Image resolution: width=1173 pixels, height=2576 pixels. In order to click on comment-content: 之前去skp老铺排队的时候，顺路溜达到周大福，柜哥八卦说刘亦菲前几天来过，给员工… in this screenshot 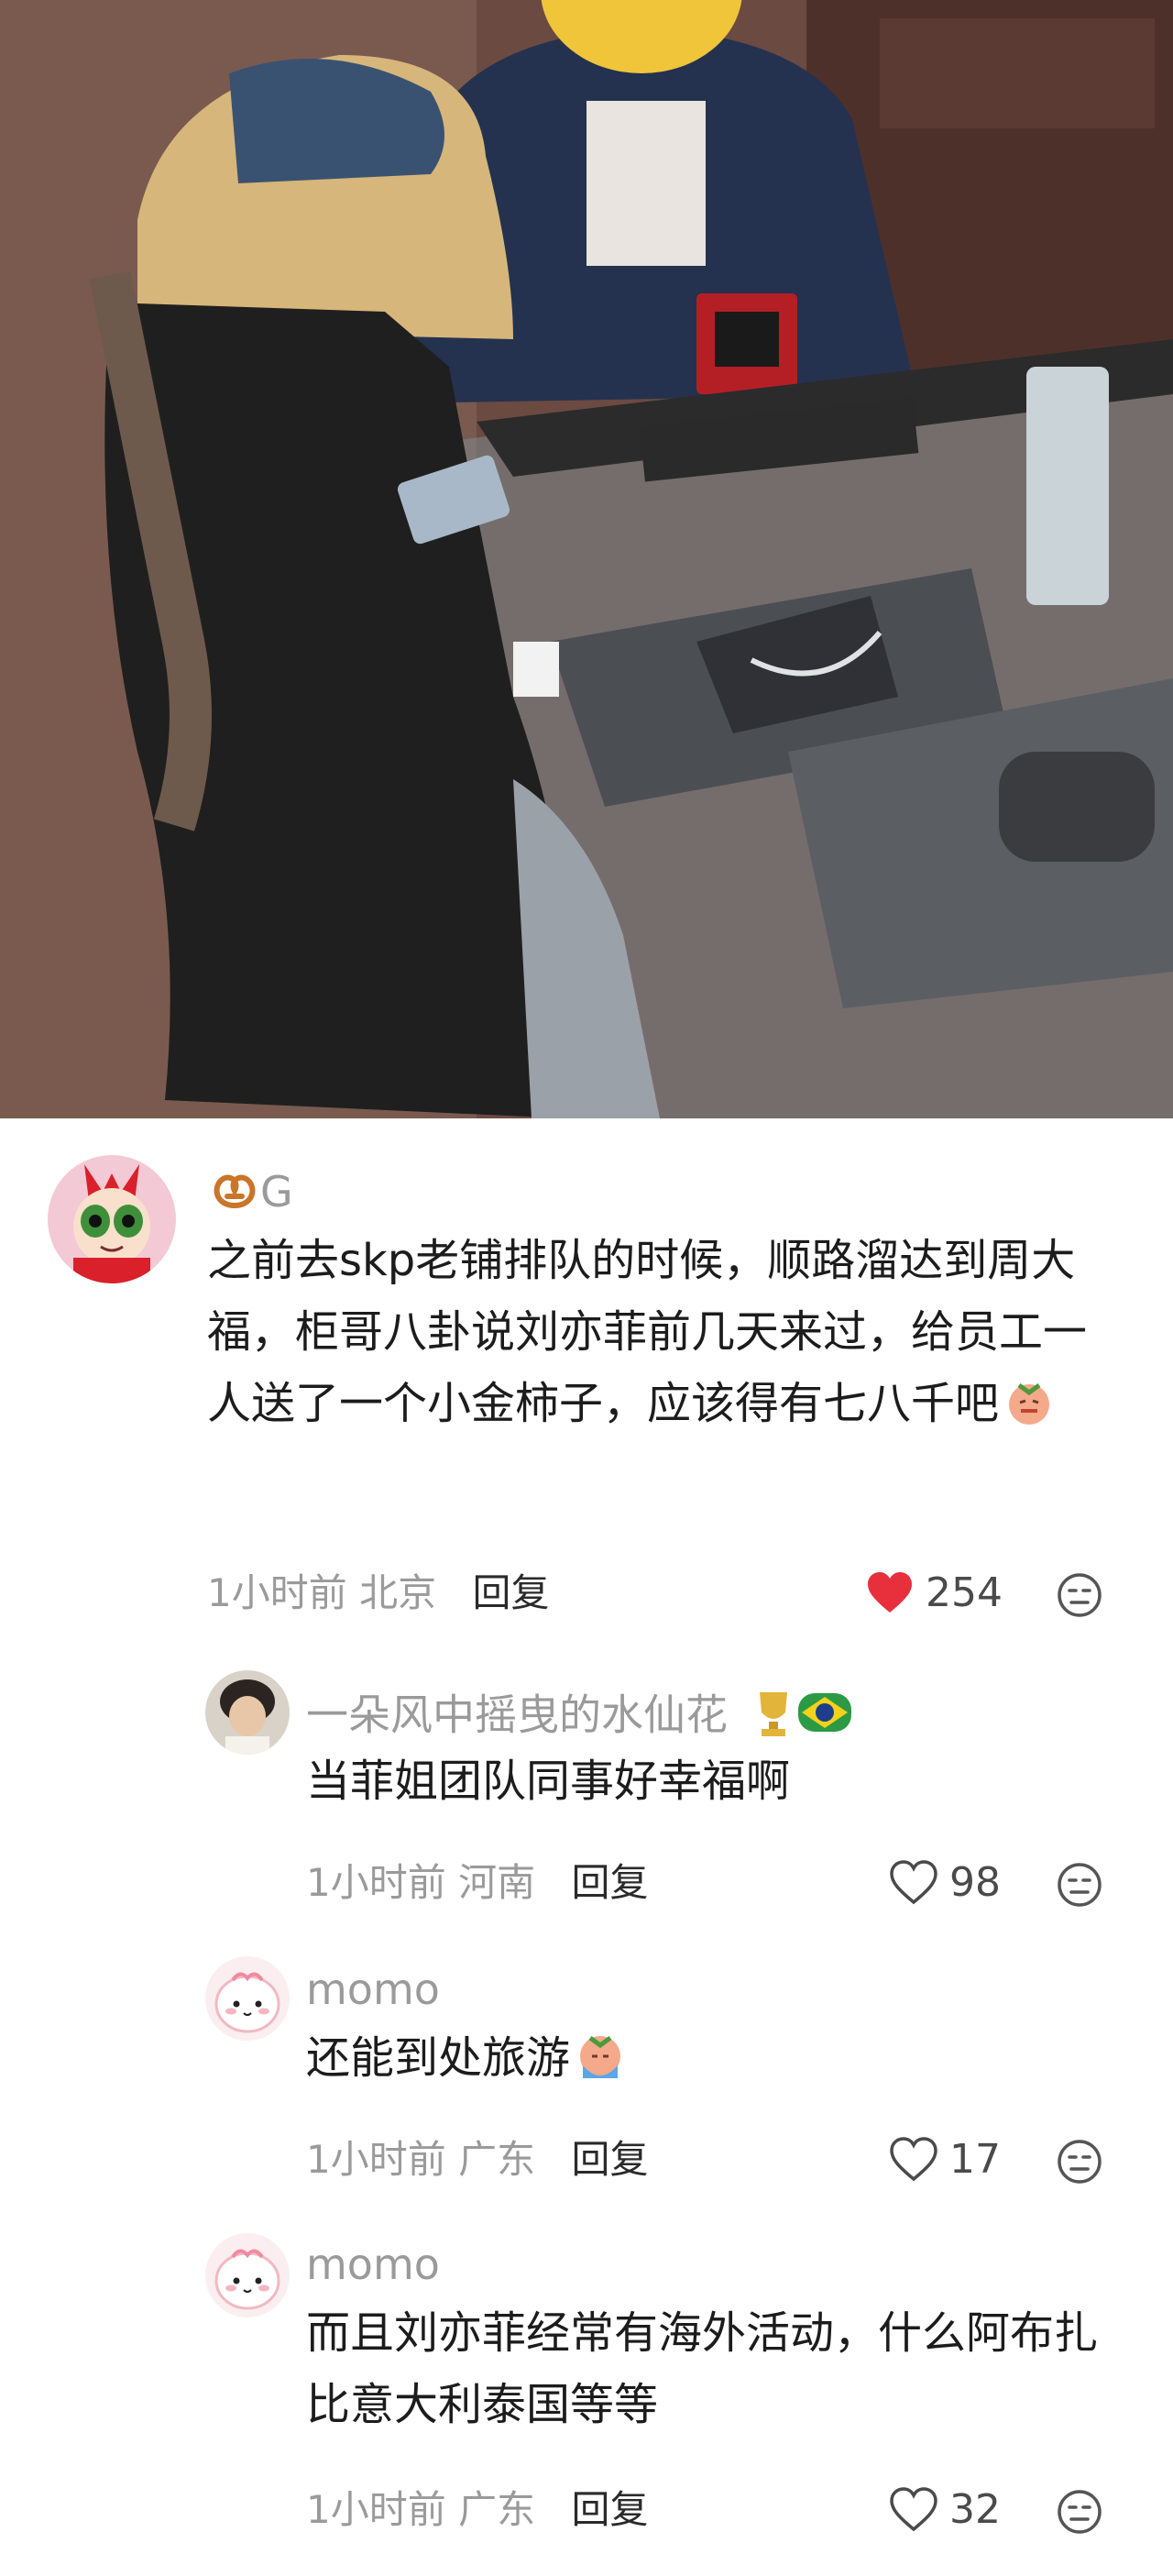, I will do `click(647, 1332)`.